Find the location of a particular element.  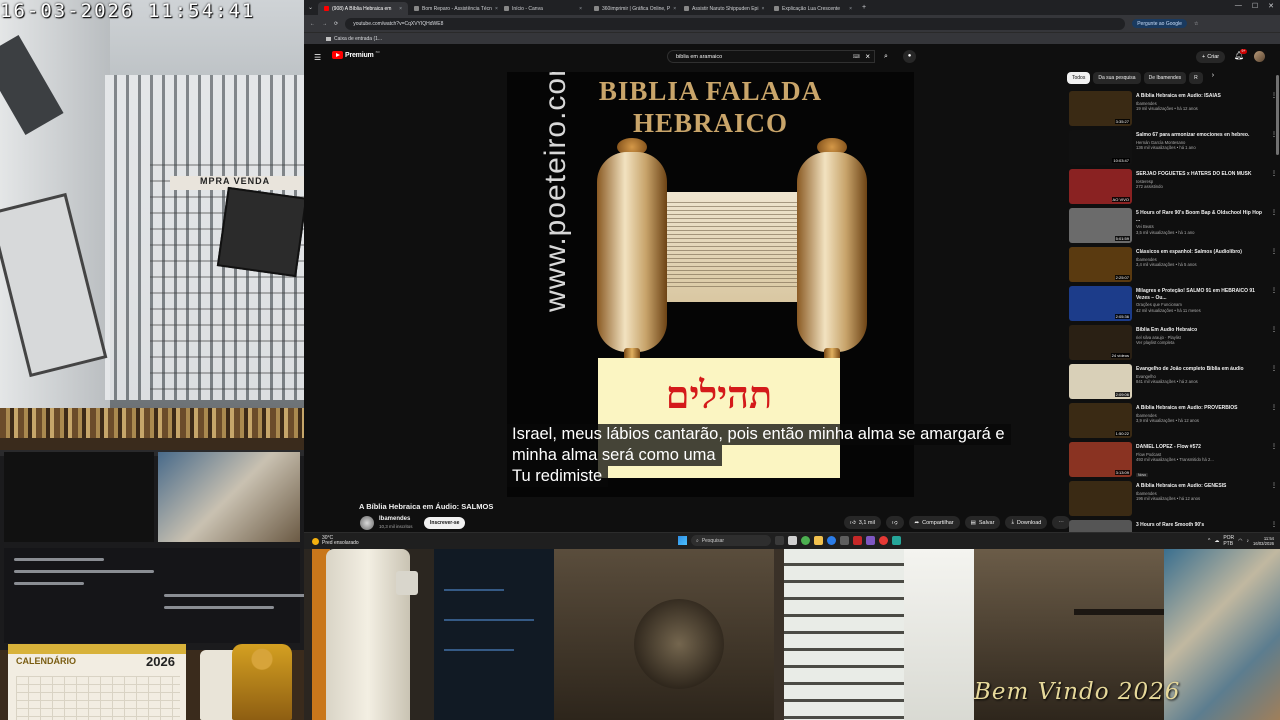

recommendation-thumbnail: 2:09:06 is located at coordinates (1100, 381).